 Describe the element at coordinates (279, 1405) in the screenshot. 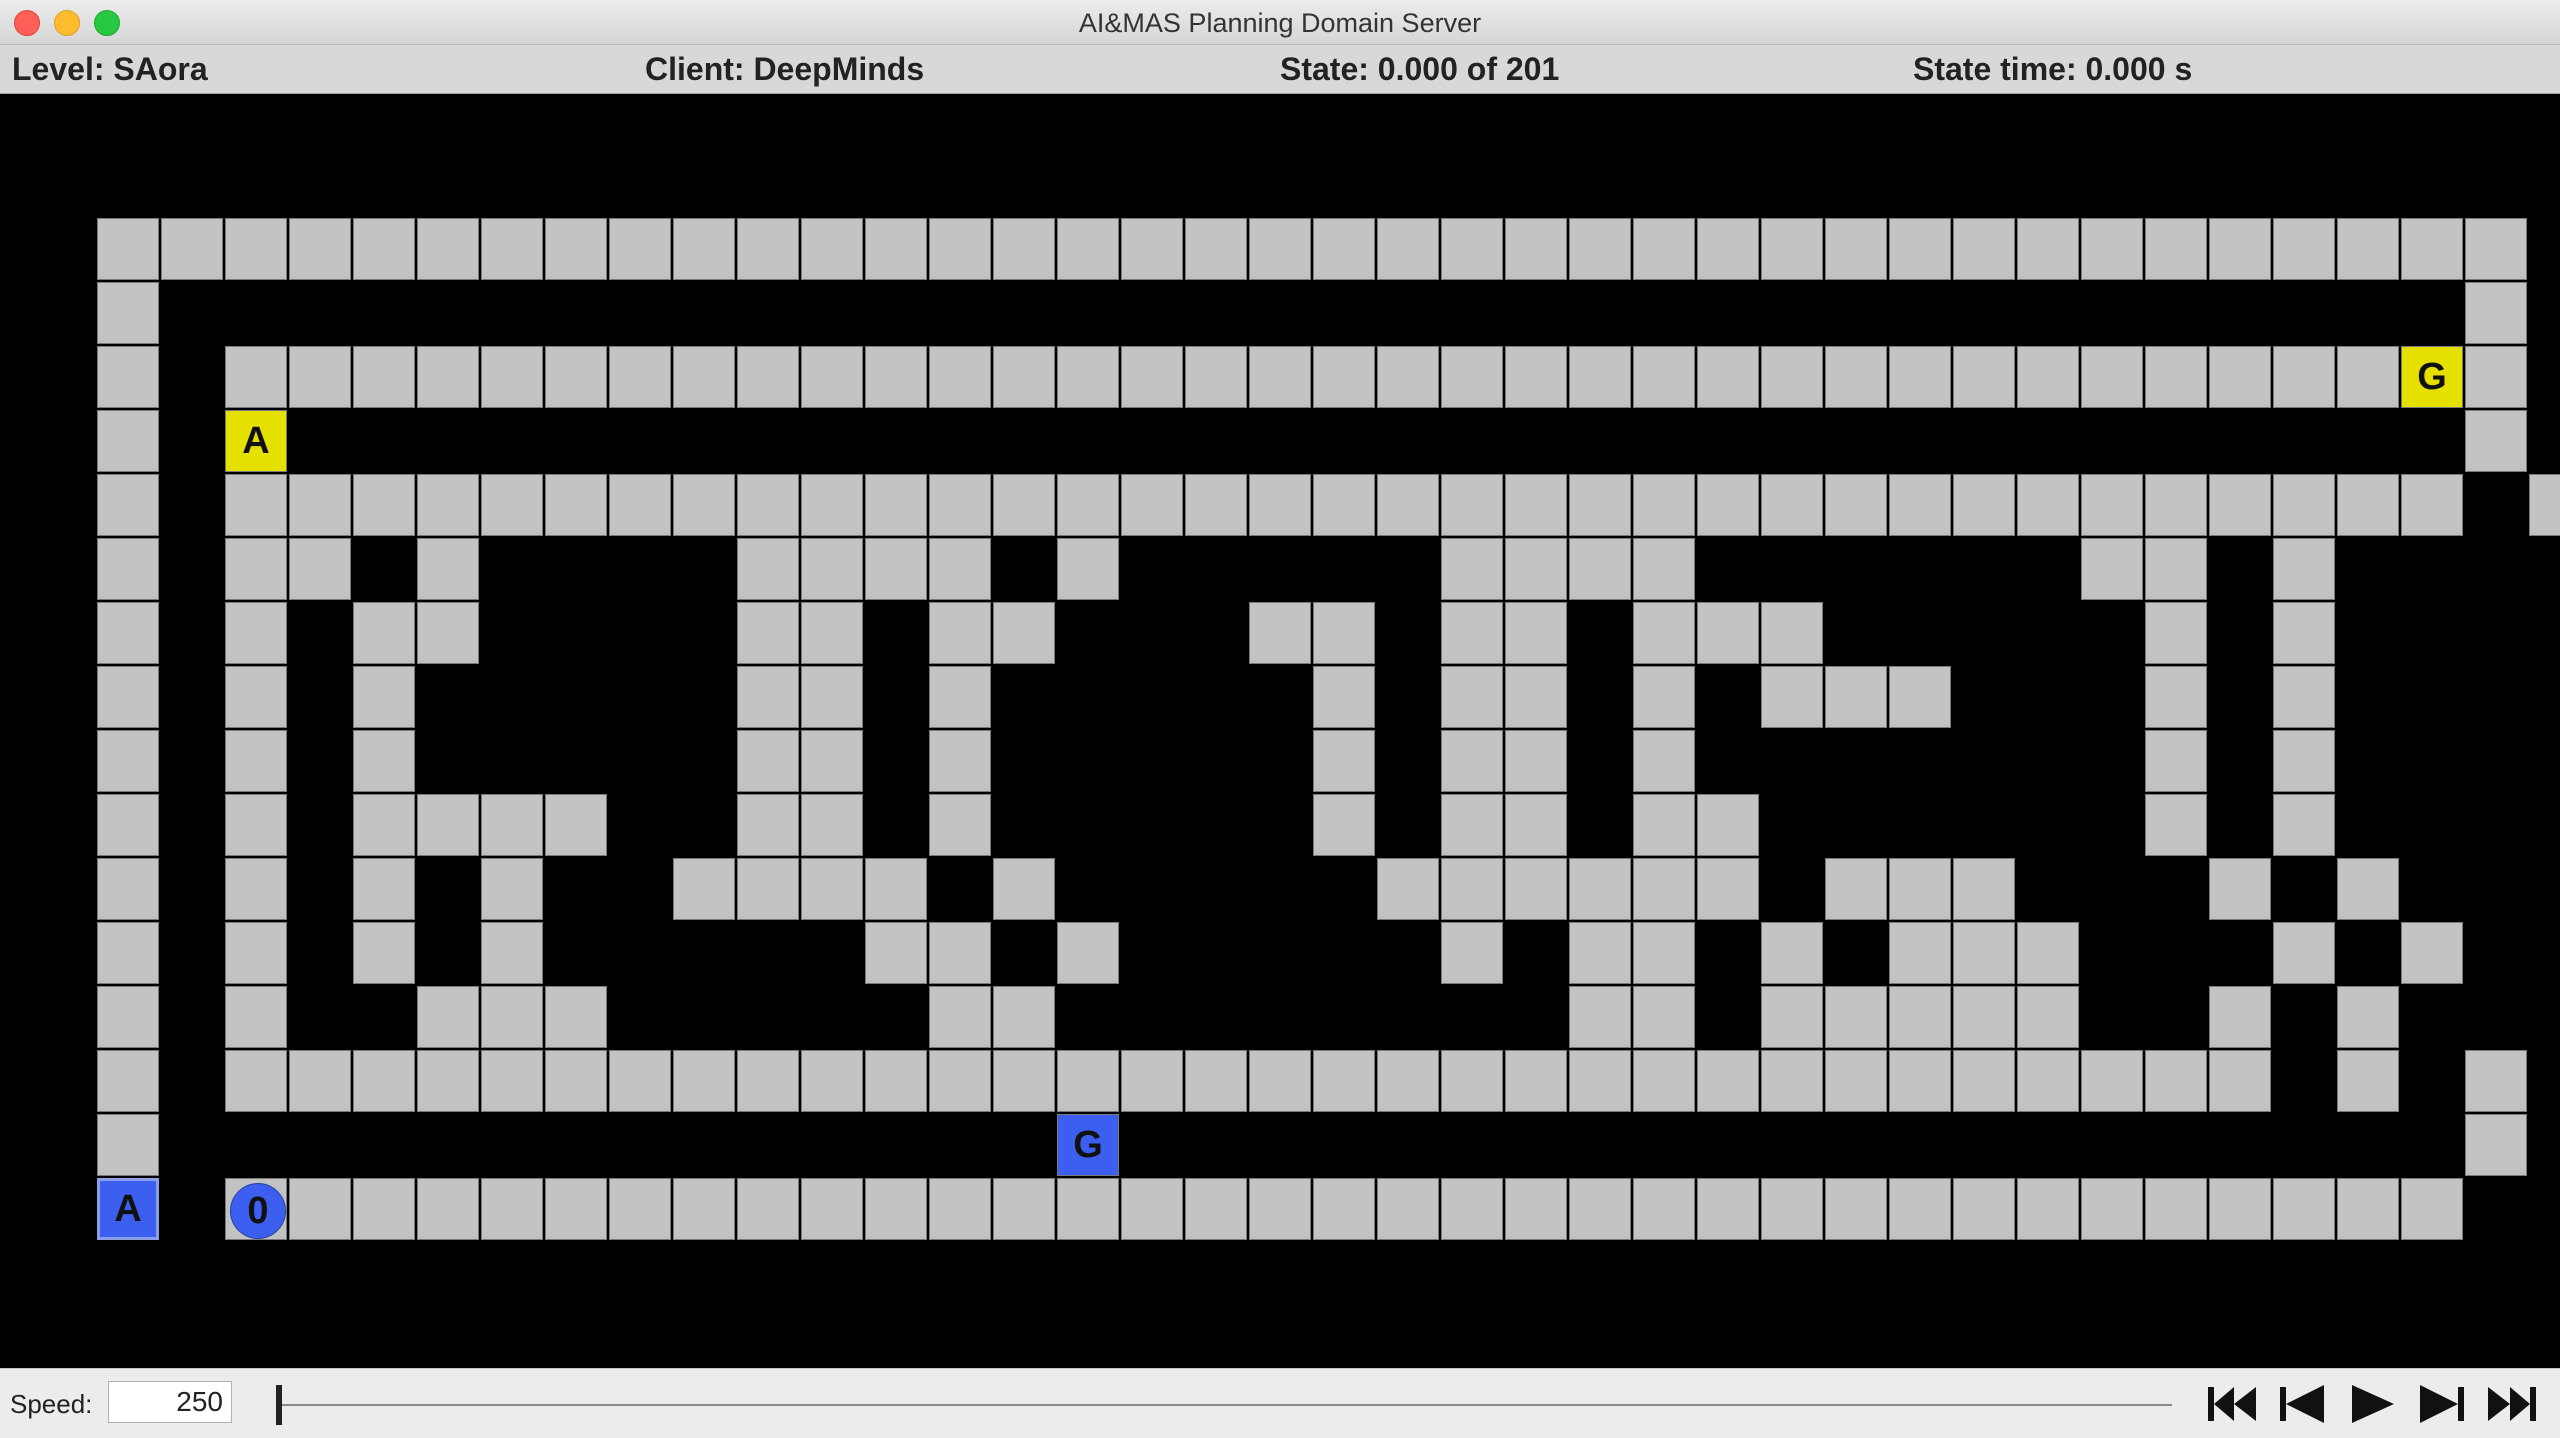

I see `timeline-slider-handle` at that location.